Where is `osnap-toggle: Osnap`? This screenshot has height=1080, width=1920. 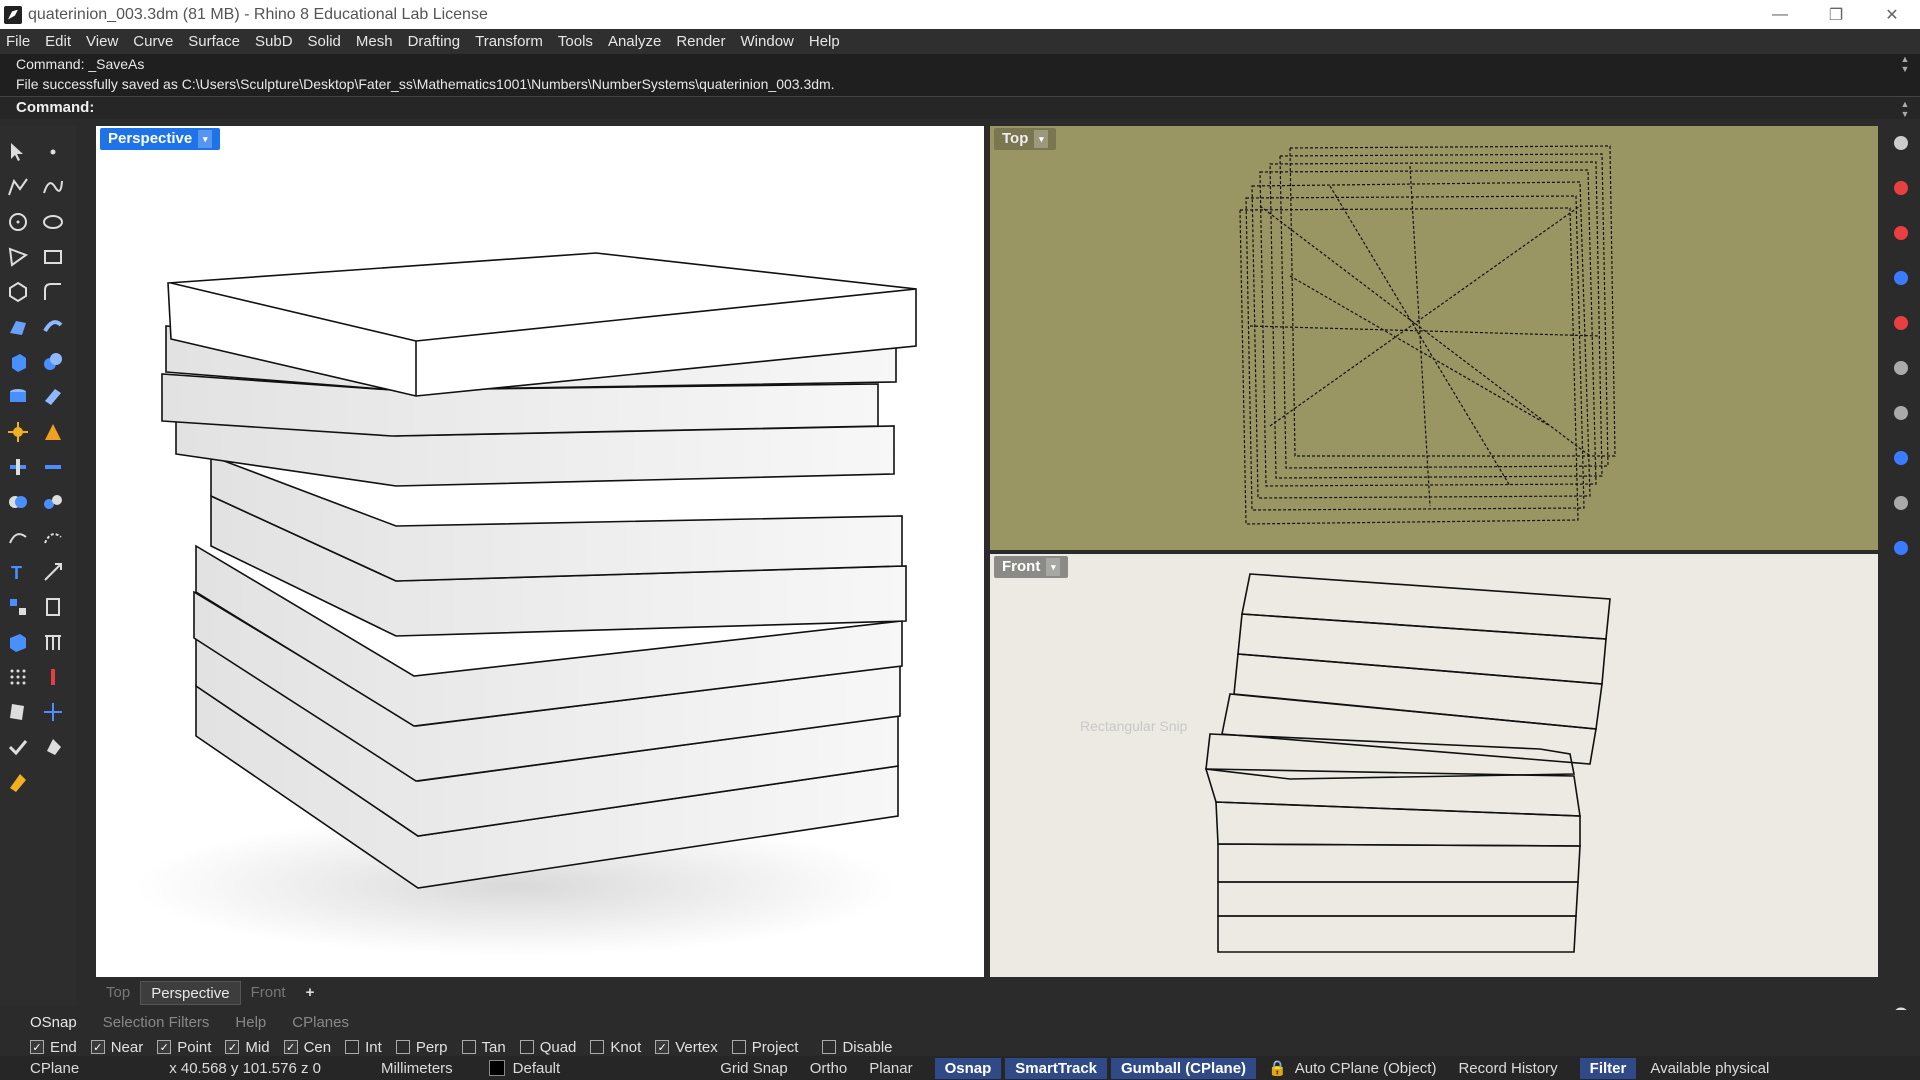
osnap-toggle: Osnap is located at coordinates (968, 1068).